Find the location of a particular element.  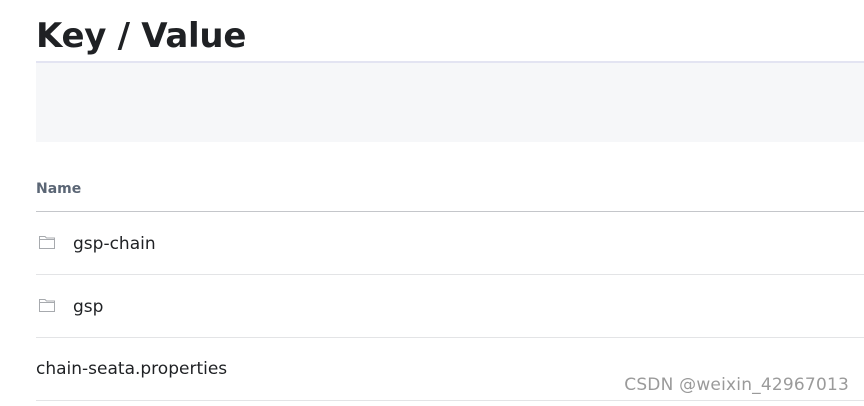

table-row-folder: gsp is located at coordinates (450, 306).